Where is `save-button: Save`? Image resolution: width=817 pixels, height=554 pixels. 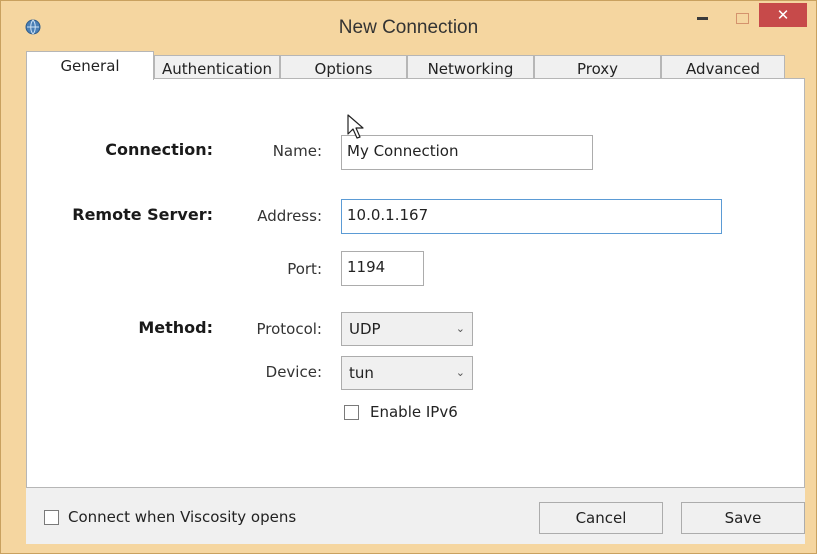
save-button: Save is located at coordinates (743, 518).